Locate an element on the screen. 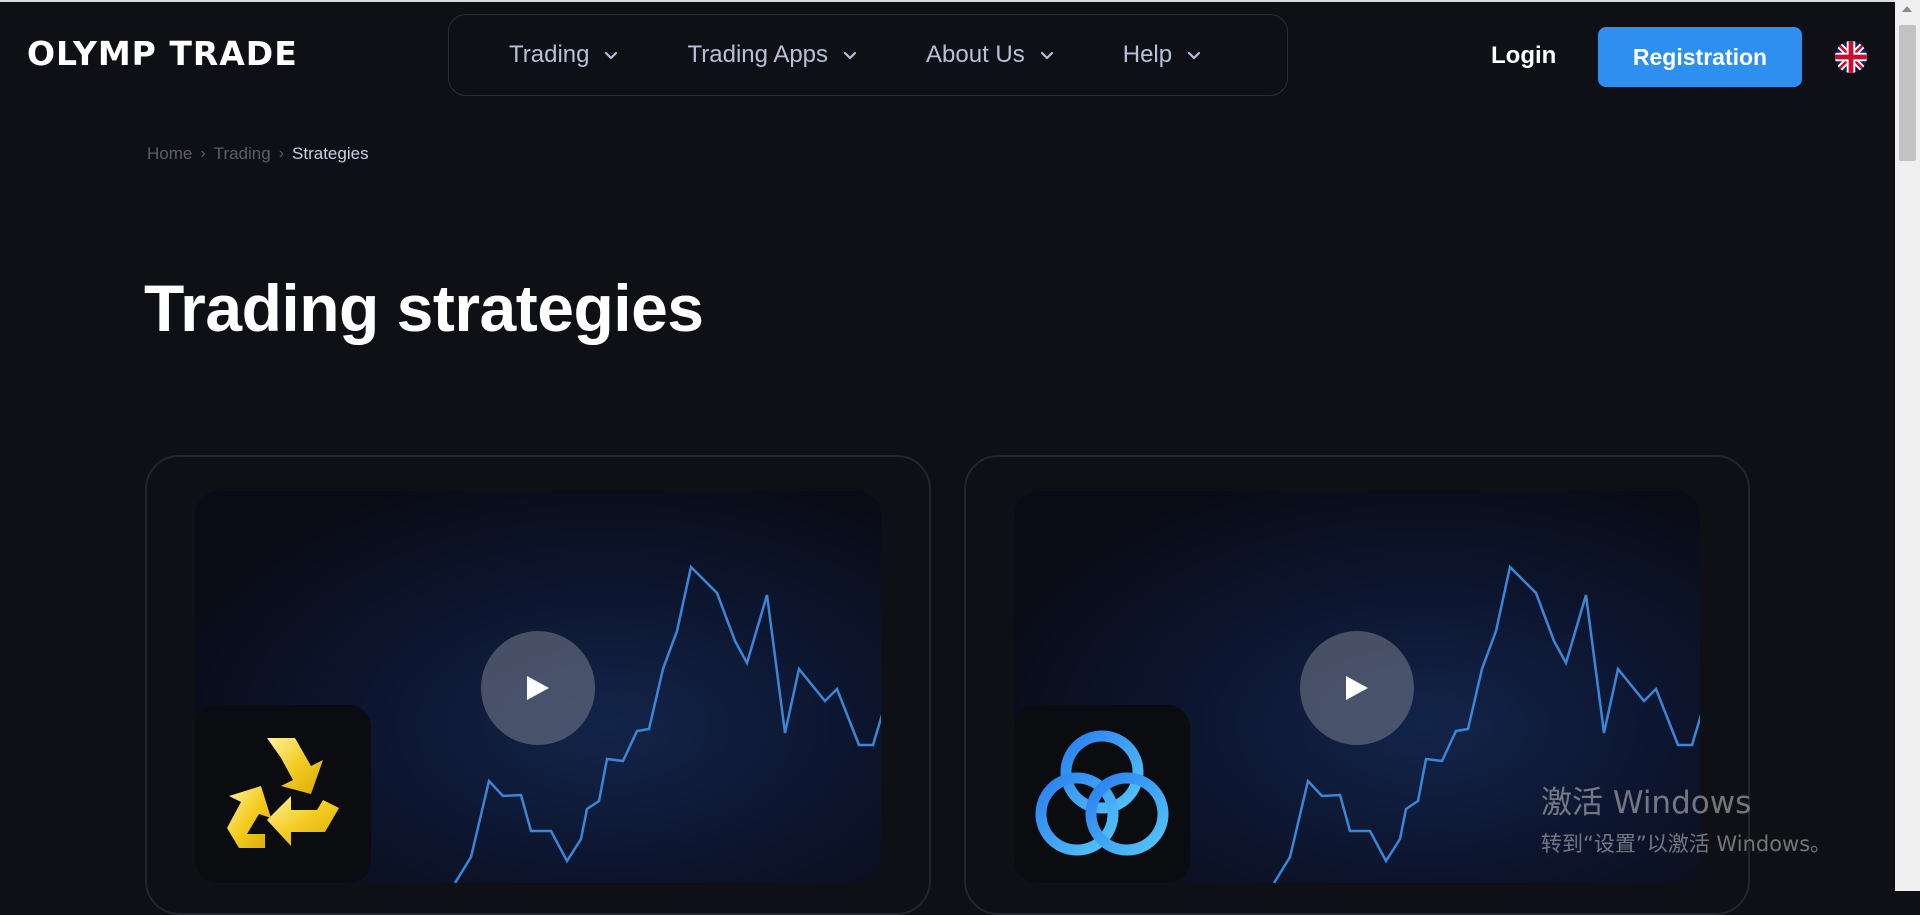 This screenshot has width=1920, height=915. nav-item-label: Help is located at coordinates (1147, 54).